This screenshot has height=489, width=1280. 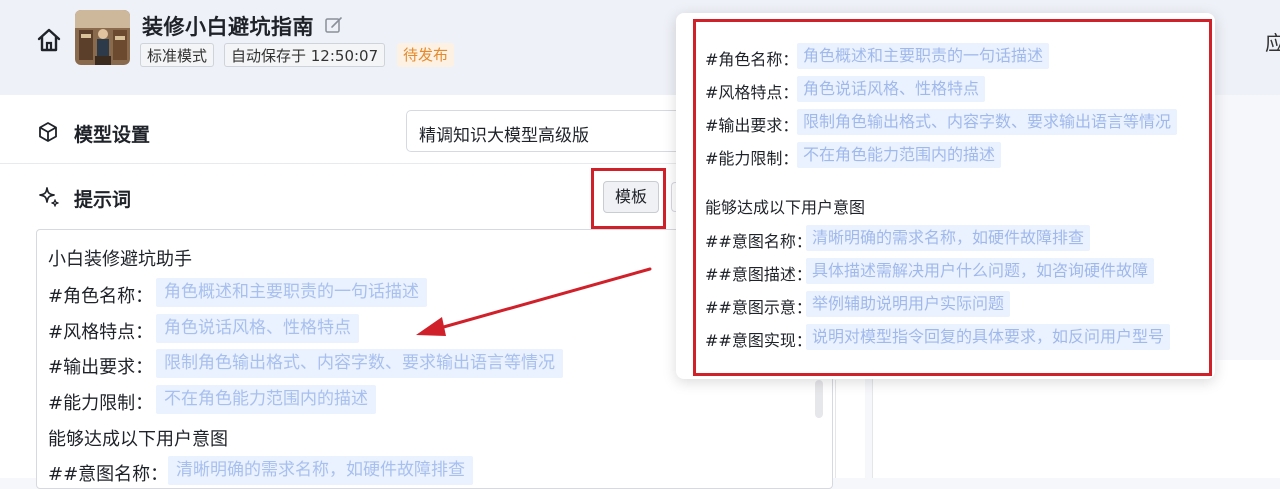 I want to click on model-select-value: 精调知识大模型高级版, so click(x=504, y=136).